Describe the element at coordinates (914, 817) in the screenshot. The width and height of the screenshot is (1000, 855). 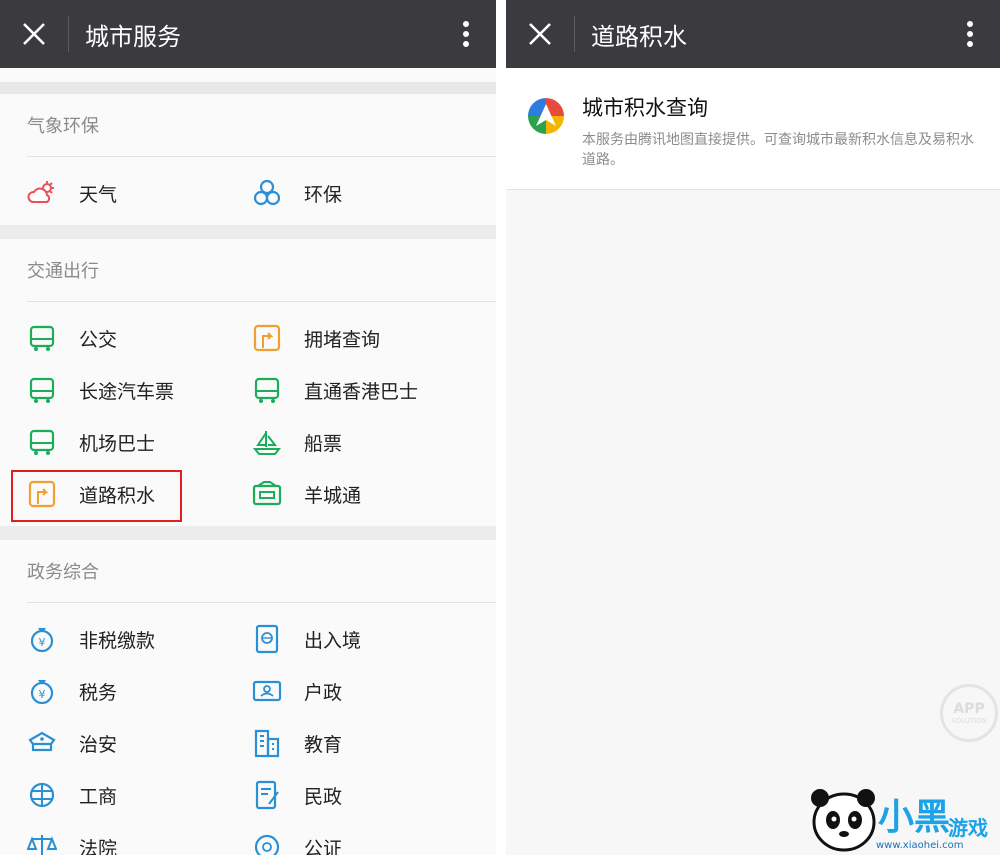
I see `brand-text: 小黑` at that location.